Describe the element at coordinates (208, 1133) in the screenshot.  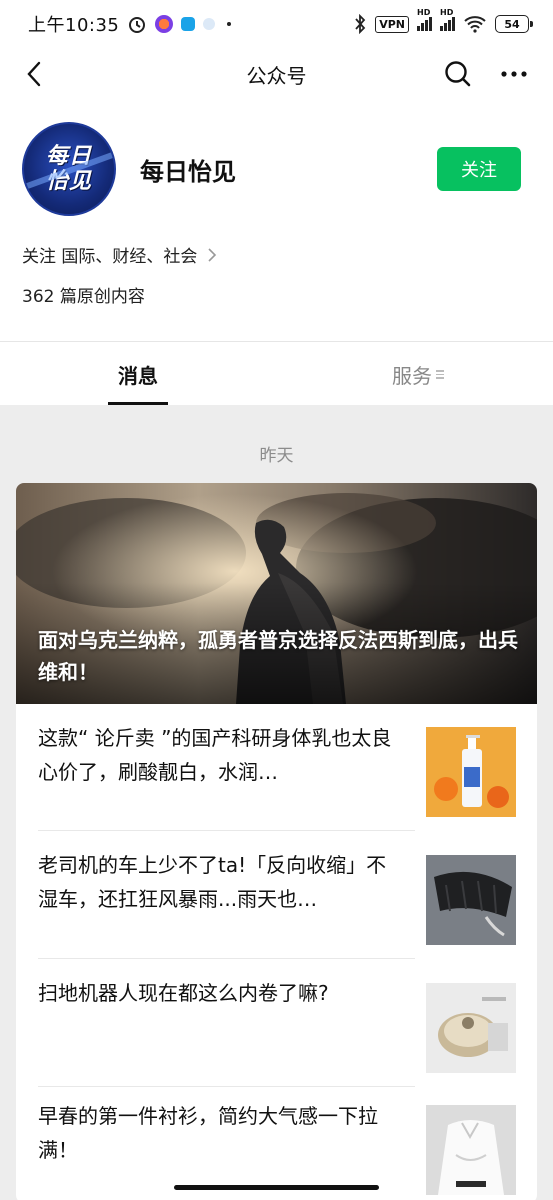
I see `article-title: 早春的第一件衬衫，简约大气感一下拉满！` at that location.